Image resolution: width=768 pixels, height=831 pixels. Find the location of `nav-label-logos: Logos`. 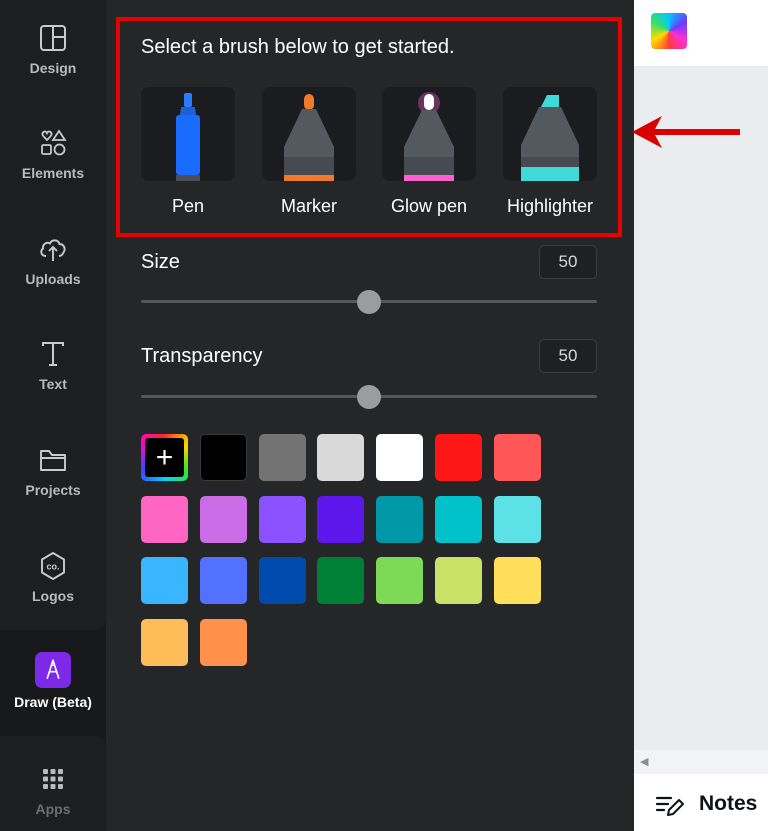

nav-label-logos: Logos is located at coordinates (53, 596).